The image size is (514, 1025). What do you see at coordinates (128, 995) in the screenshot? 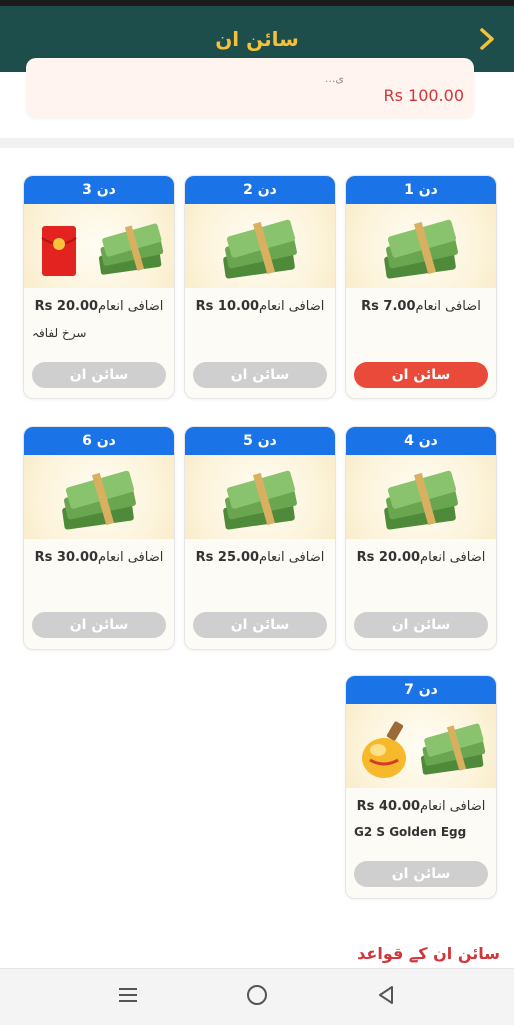
I see `menu-icon` at bounding box center [128, 995].